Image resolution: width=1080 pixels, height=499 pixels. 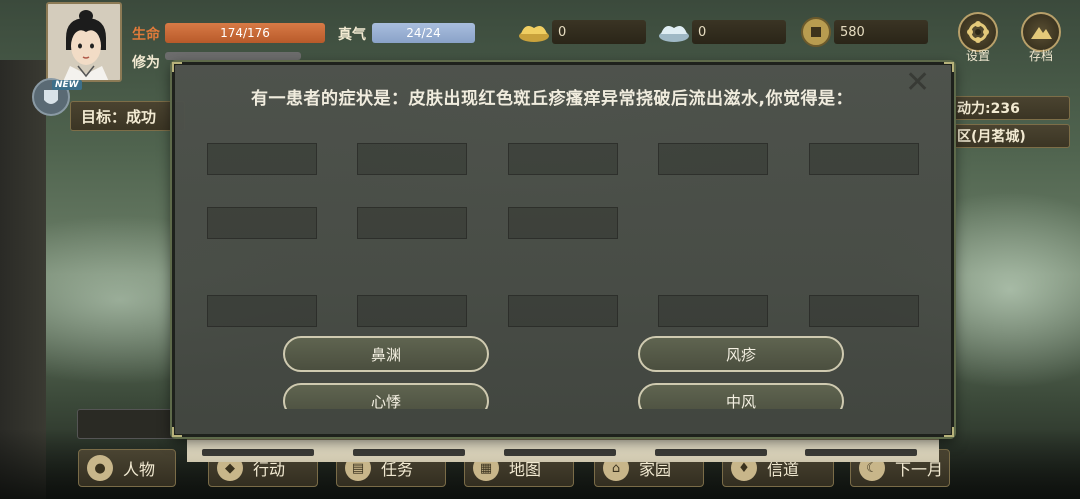 I want to click on nav-character-label: 人物, so click(x=139, y=469).